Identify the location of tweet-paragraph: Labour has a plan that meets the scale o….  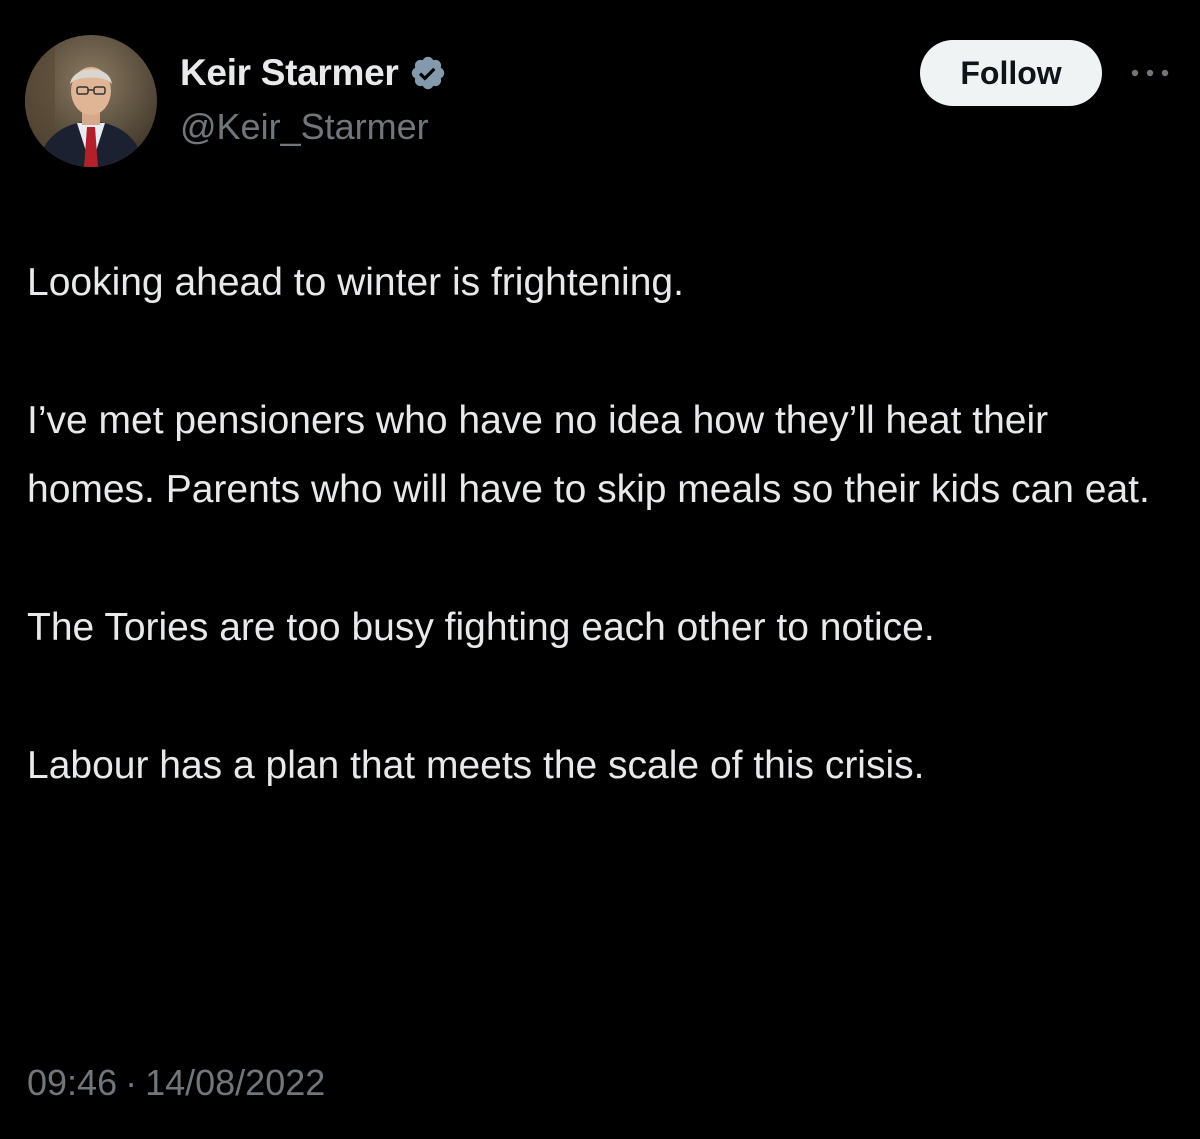
(476, 765).